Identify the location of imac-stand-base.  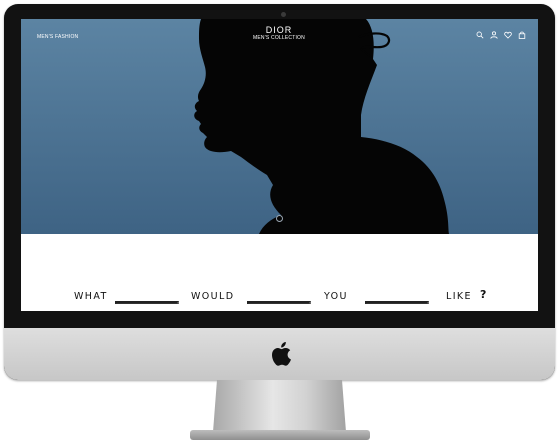
(280, 435).